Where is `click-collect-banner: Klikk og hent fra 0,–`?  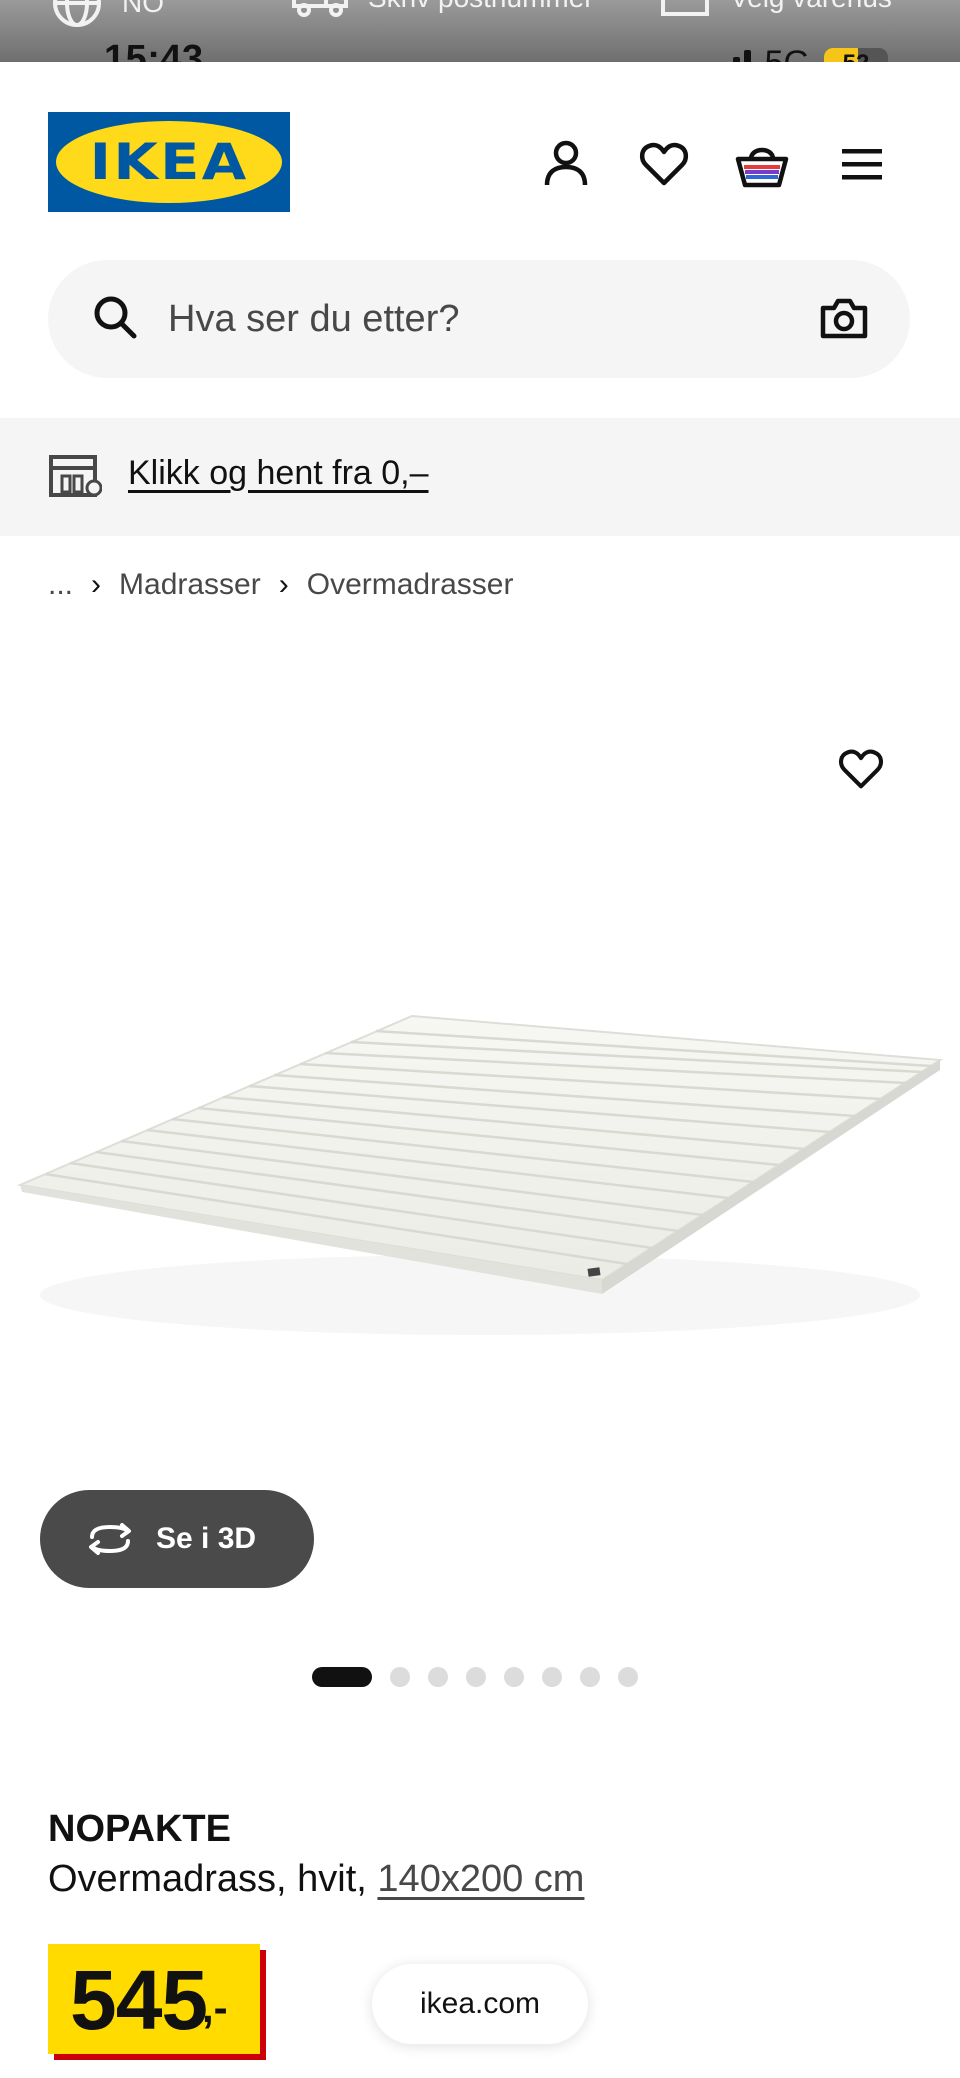
click-collect-banner: Klikk og hent fra 0,– is located at coordinates (480, 477).